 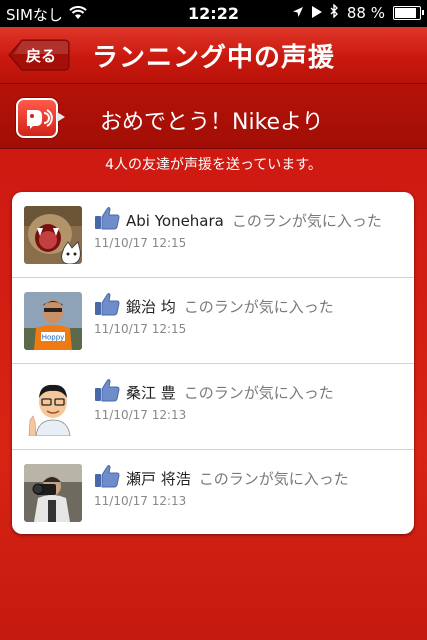 What do you see at coordinates (213, 235) in the screenshot?
I see `list-item: Abi Yonehara このランが気に入った 11/10/17 12:15` at bounding box center [213, 235].